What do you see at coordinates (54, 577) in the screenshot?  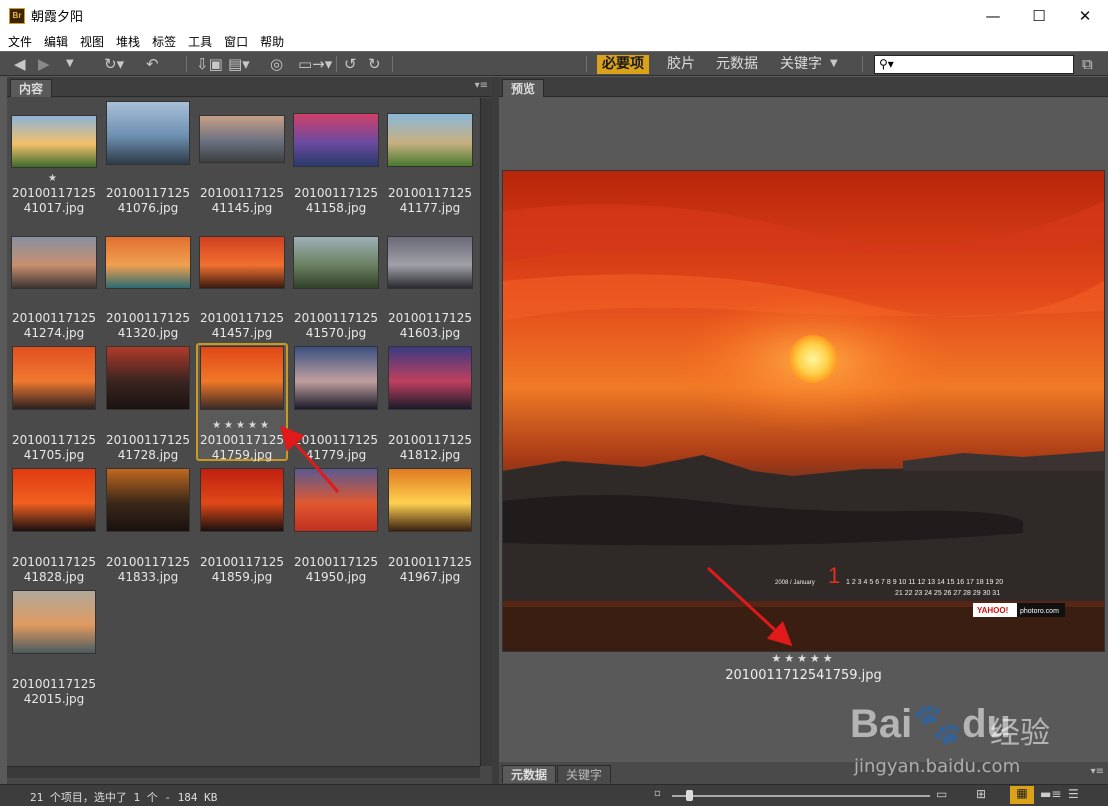 I see `thumbnail-filename-2: 41828.jpg` at bounding box center [54, 577].